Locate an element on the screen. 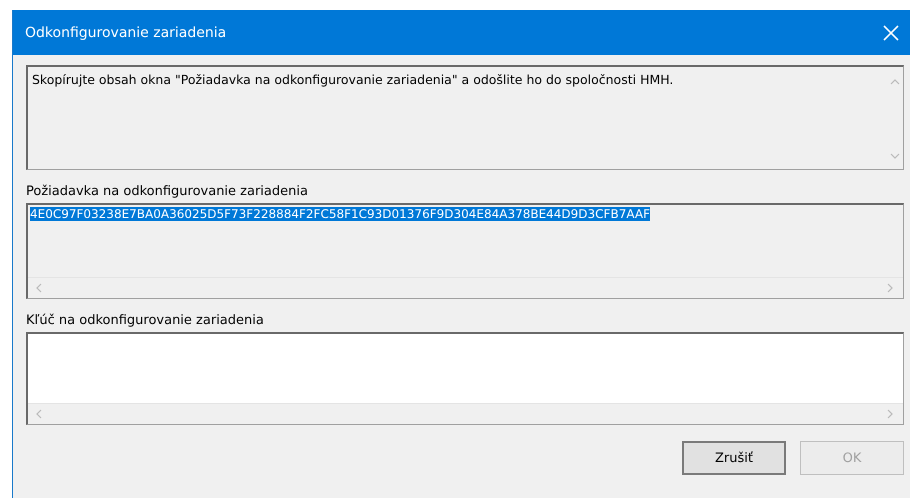  window-title: Odkonfigurovanie zariadenia is located at coordinates (125, 32).